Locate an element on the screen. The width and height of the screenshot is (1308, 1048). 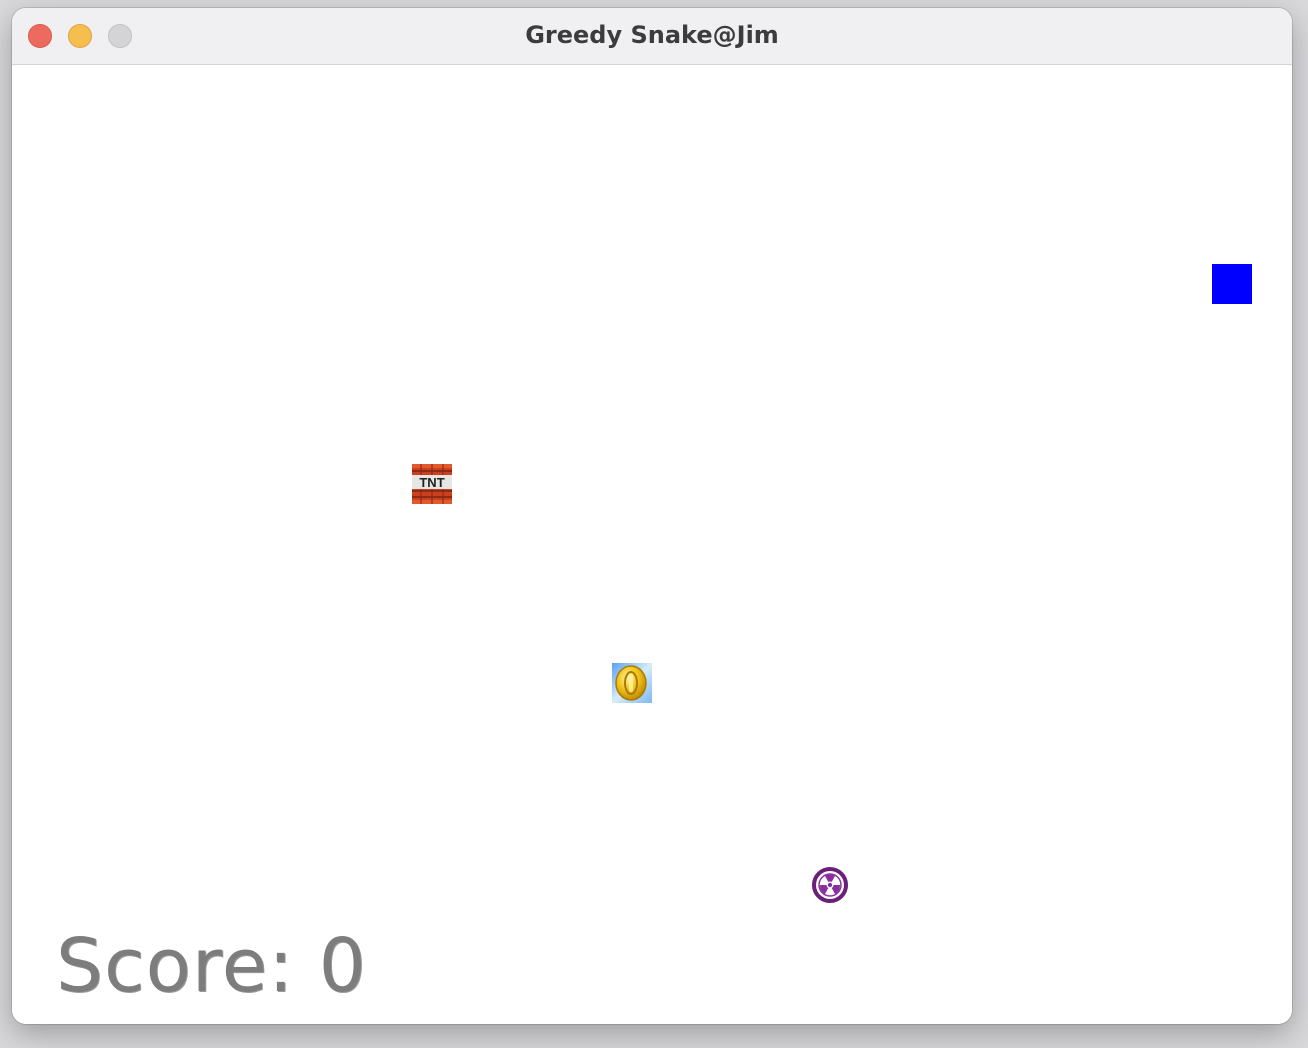
window-title: Greedy Snake@Jim is located at coordinates (652, 35).